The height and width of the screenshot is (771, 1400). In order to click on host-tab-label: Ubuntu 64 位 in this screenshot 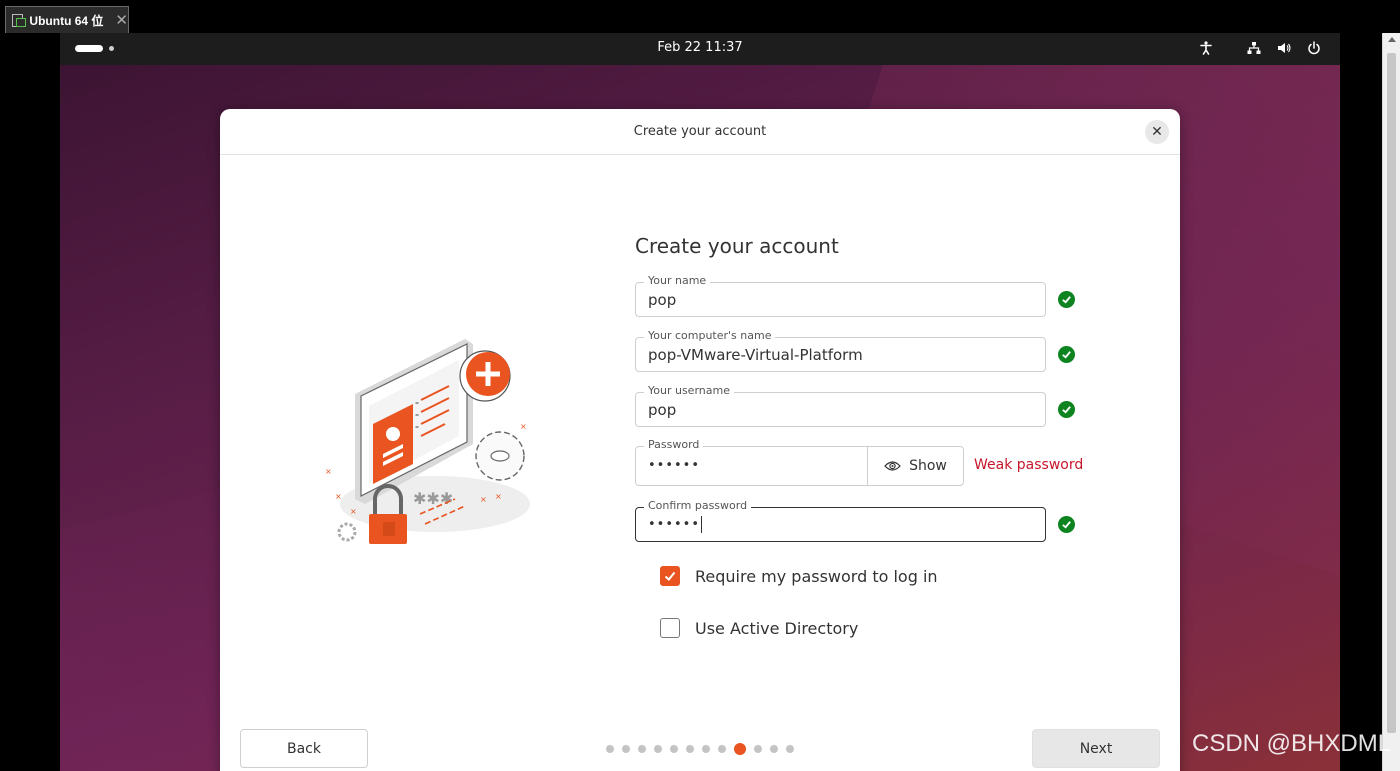, I will do `click(66, 20)`.